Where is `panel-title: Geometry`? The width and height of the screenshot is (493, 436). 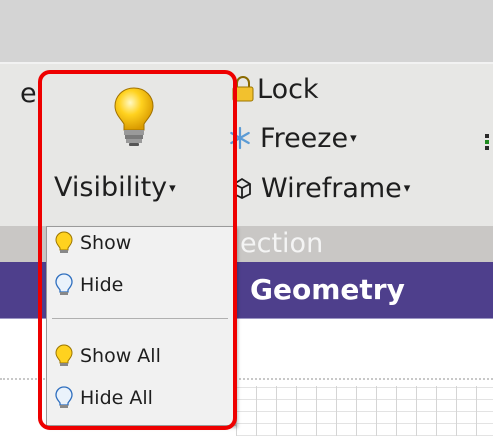
panel-title: Geometry is located at coordinates (327, 289).